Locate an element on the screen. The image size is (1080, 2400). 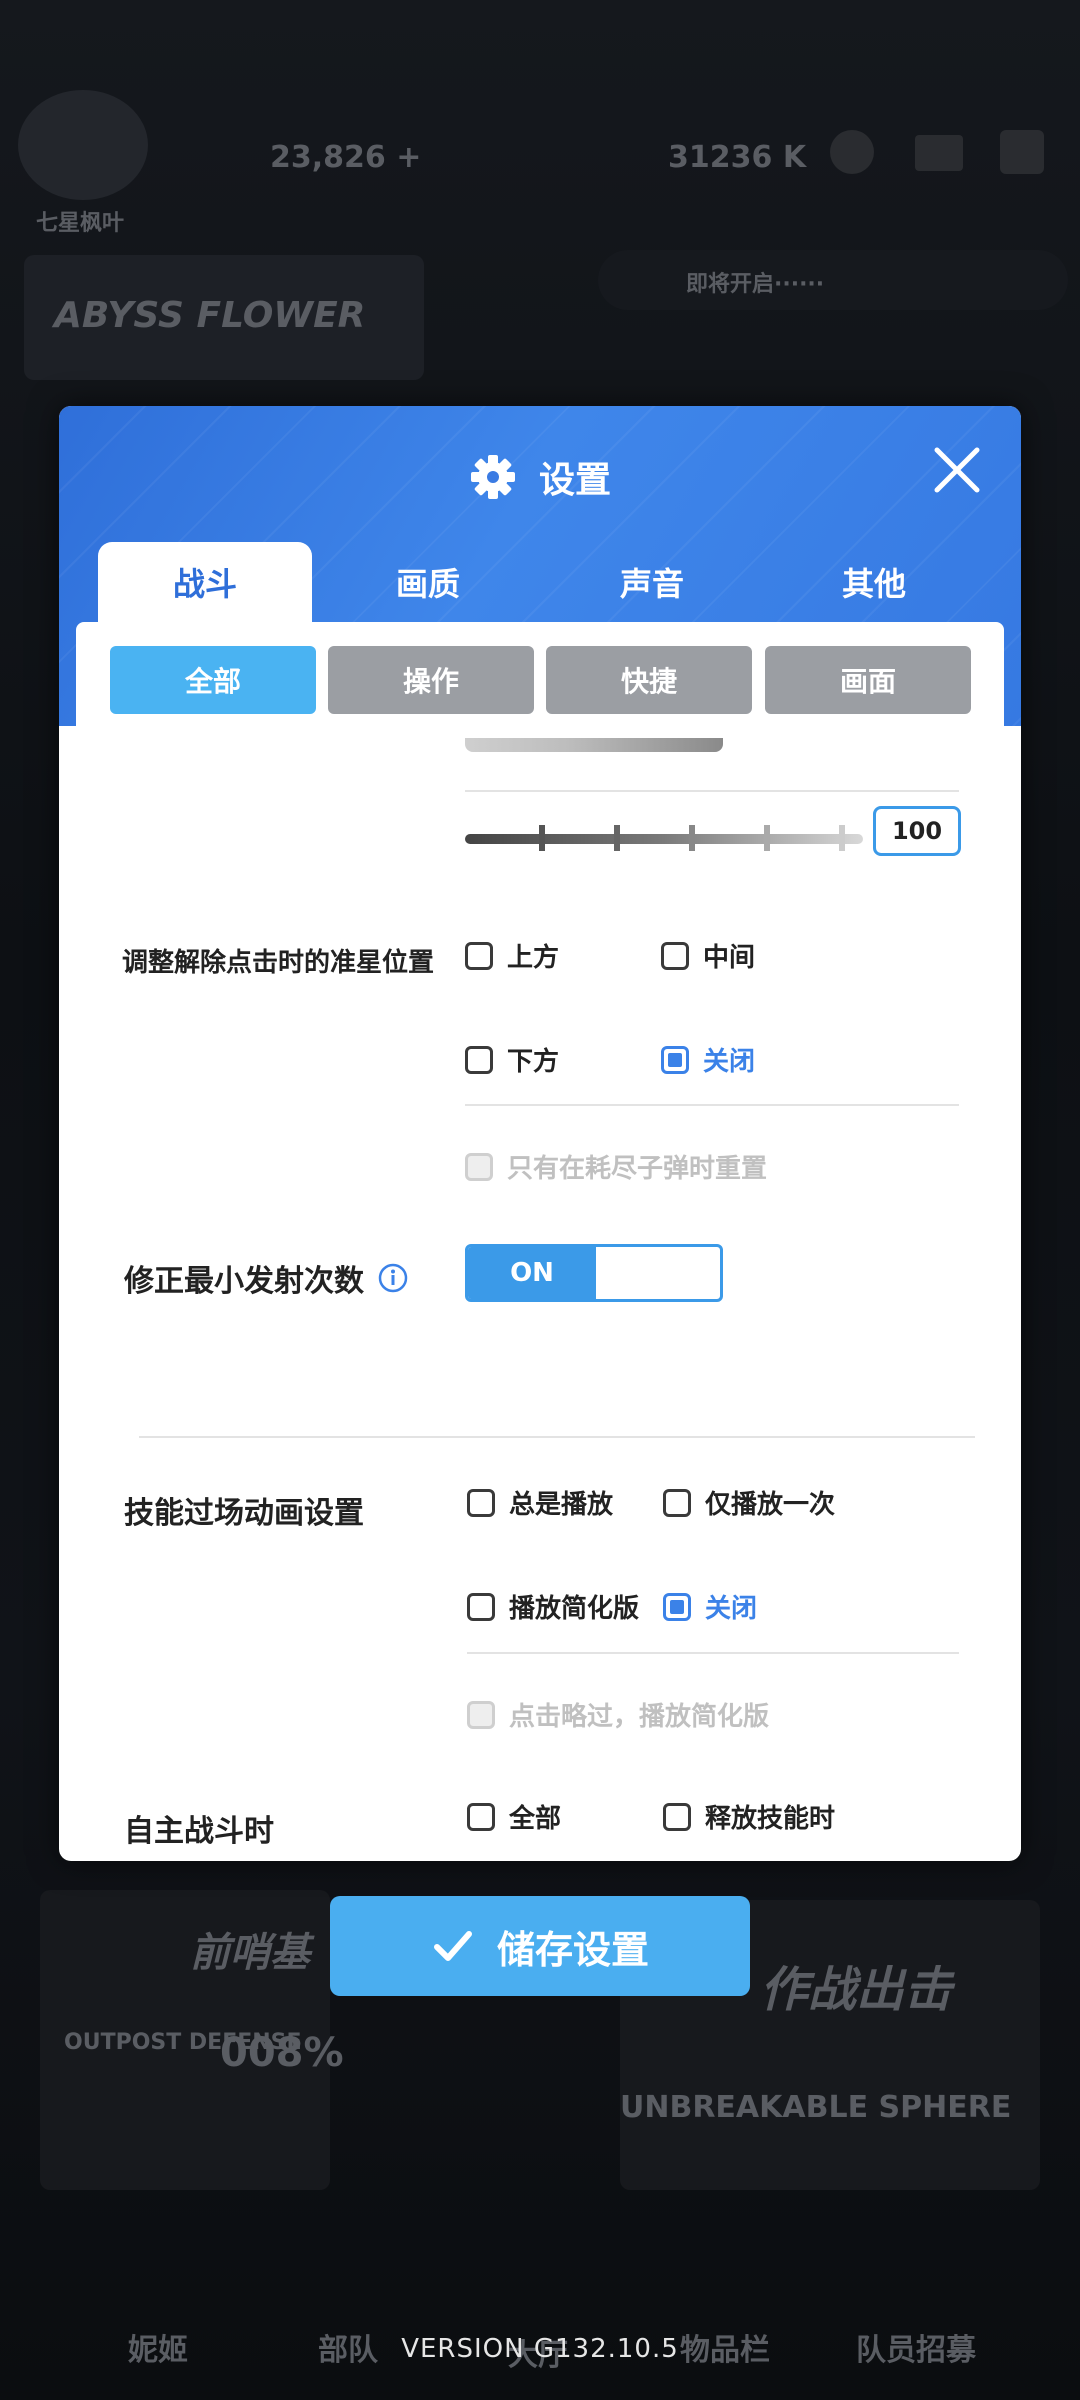
skill-anim-off: 关闭 is located at coordinates (710, 1606).